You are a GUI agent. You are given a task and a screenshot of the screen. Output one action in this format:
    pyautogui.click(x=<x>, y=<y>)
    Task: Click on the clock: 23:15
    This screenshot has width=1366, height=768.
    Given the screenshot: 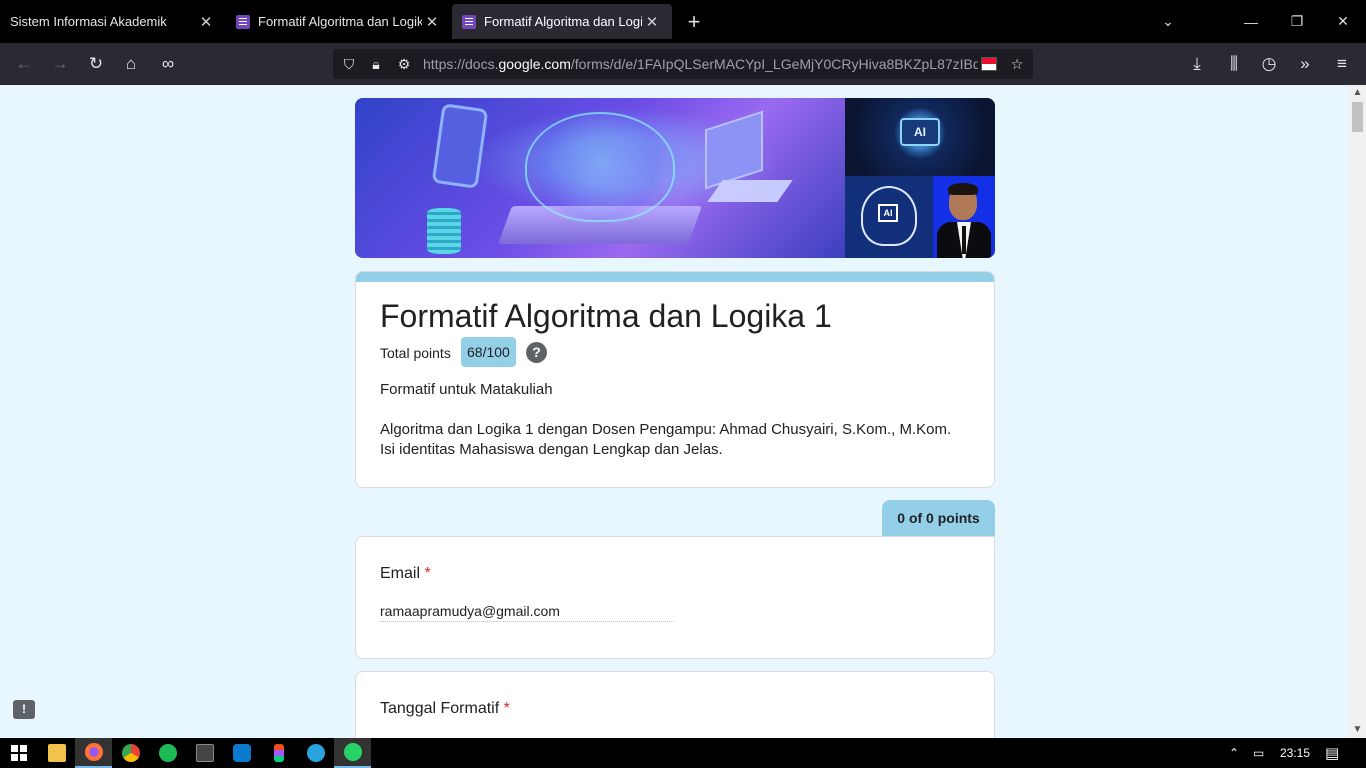 What is the action you would take?
    pyautogui.click(x=1295, y=753)
    